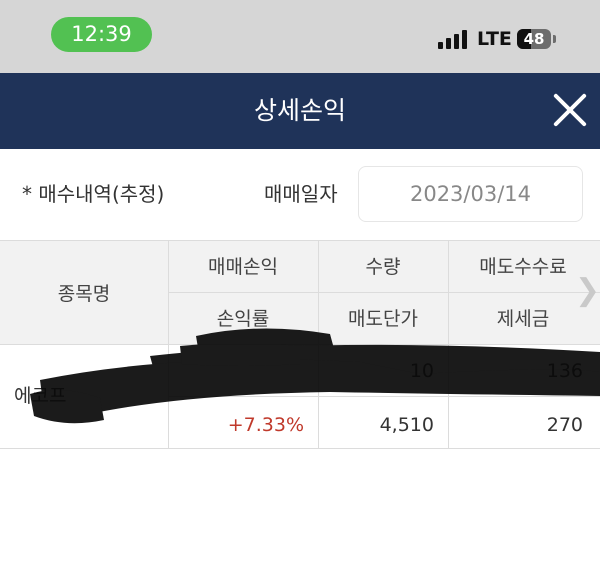 The height and width of the screenshot is (562, 600). I want to click on status-time: 12:39, so click(101, 34).